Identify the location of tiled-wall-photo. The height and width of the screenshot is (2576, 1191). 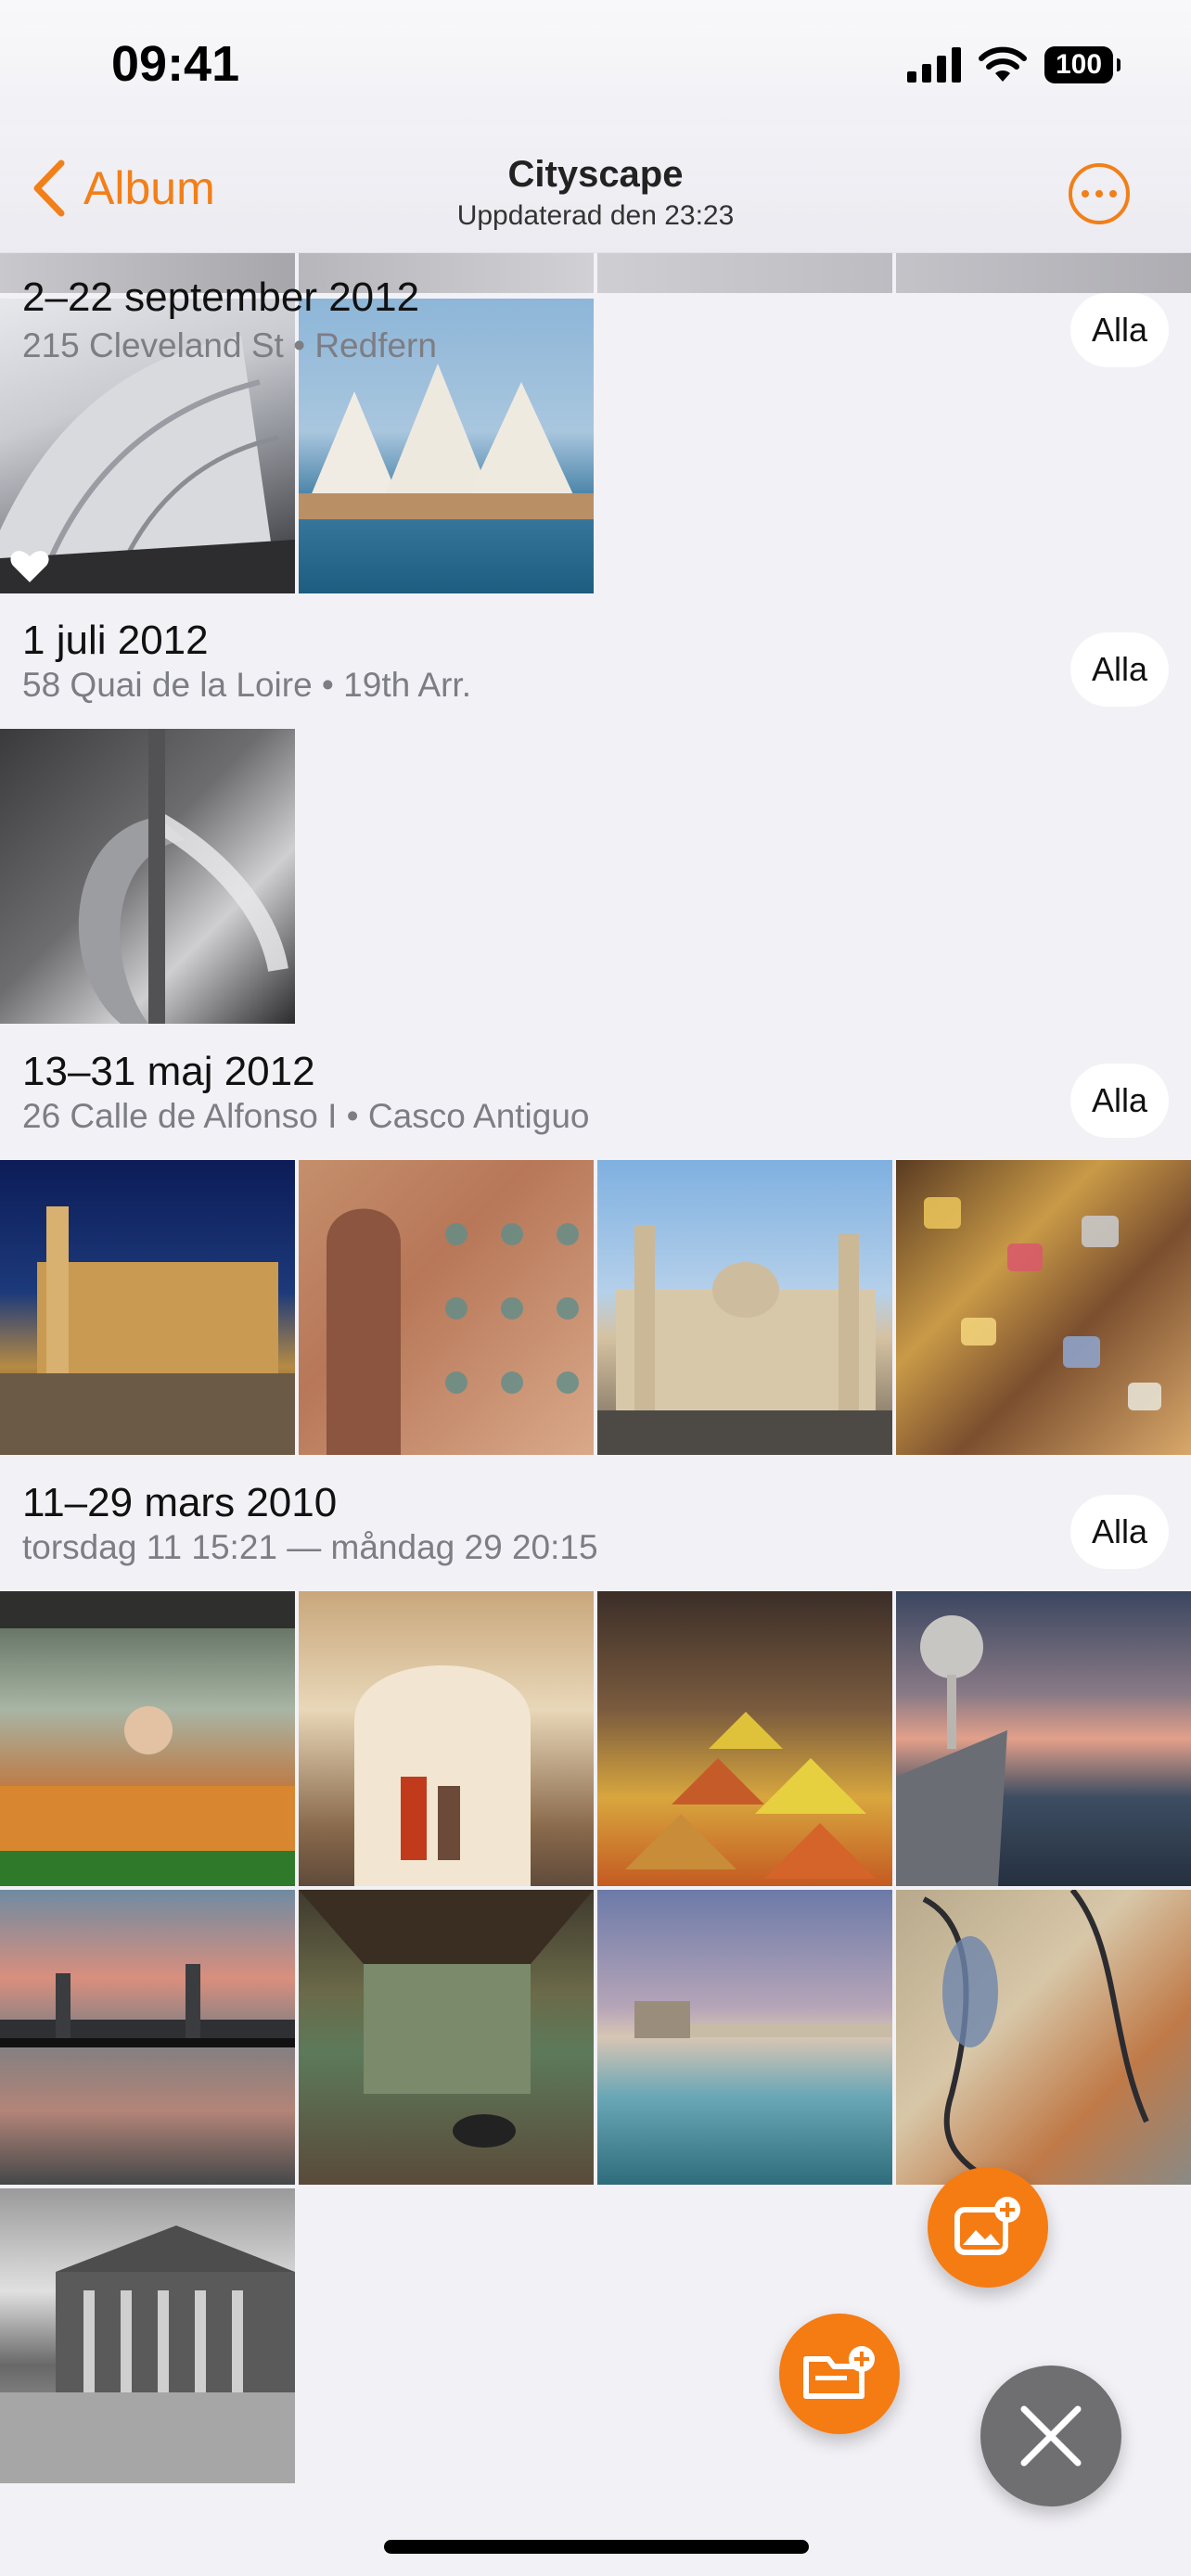
(453, 1331).